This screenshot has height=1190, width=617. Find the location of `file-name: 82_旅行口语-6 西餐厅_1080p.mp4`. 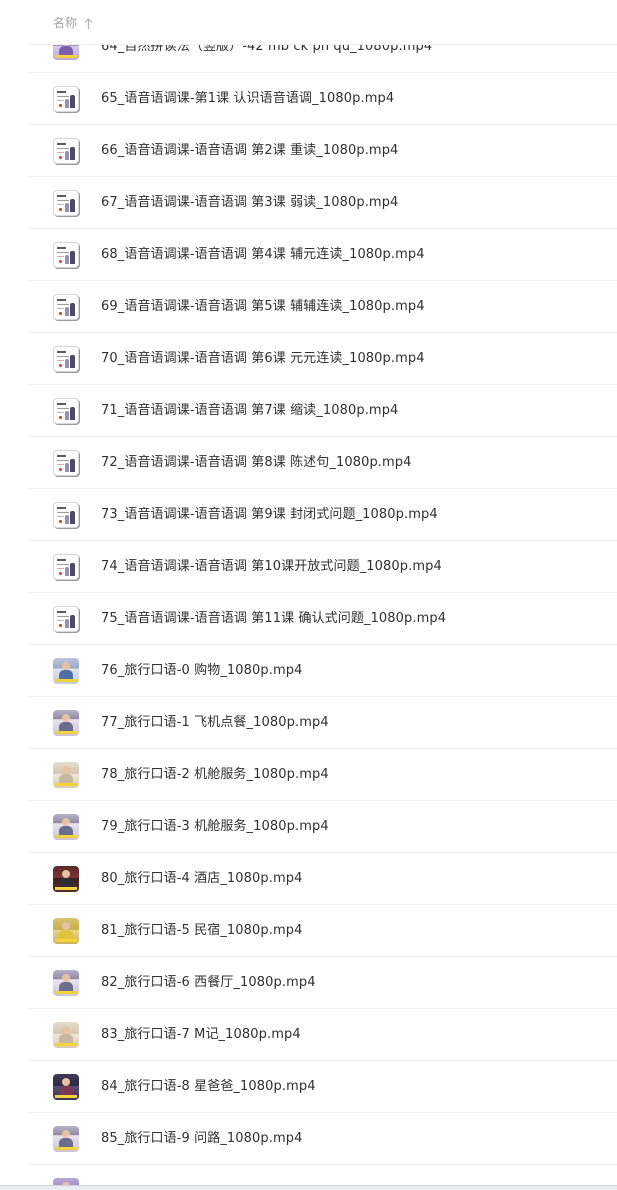

file-name: 82_旅行口语-6 西餐厅_1080p.mp4 is located at coordinates (208, 983).